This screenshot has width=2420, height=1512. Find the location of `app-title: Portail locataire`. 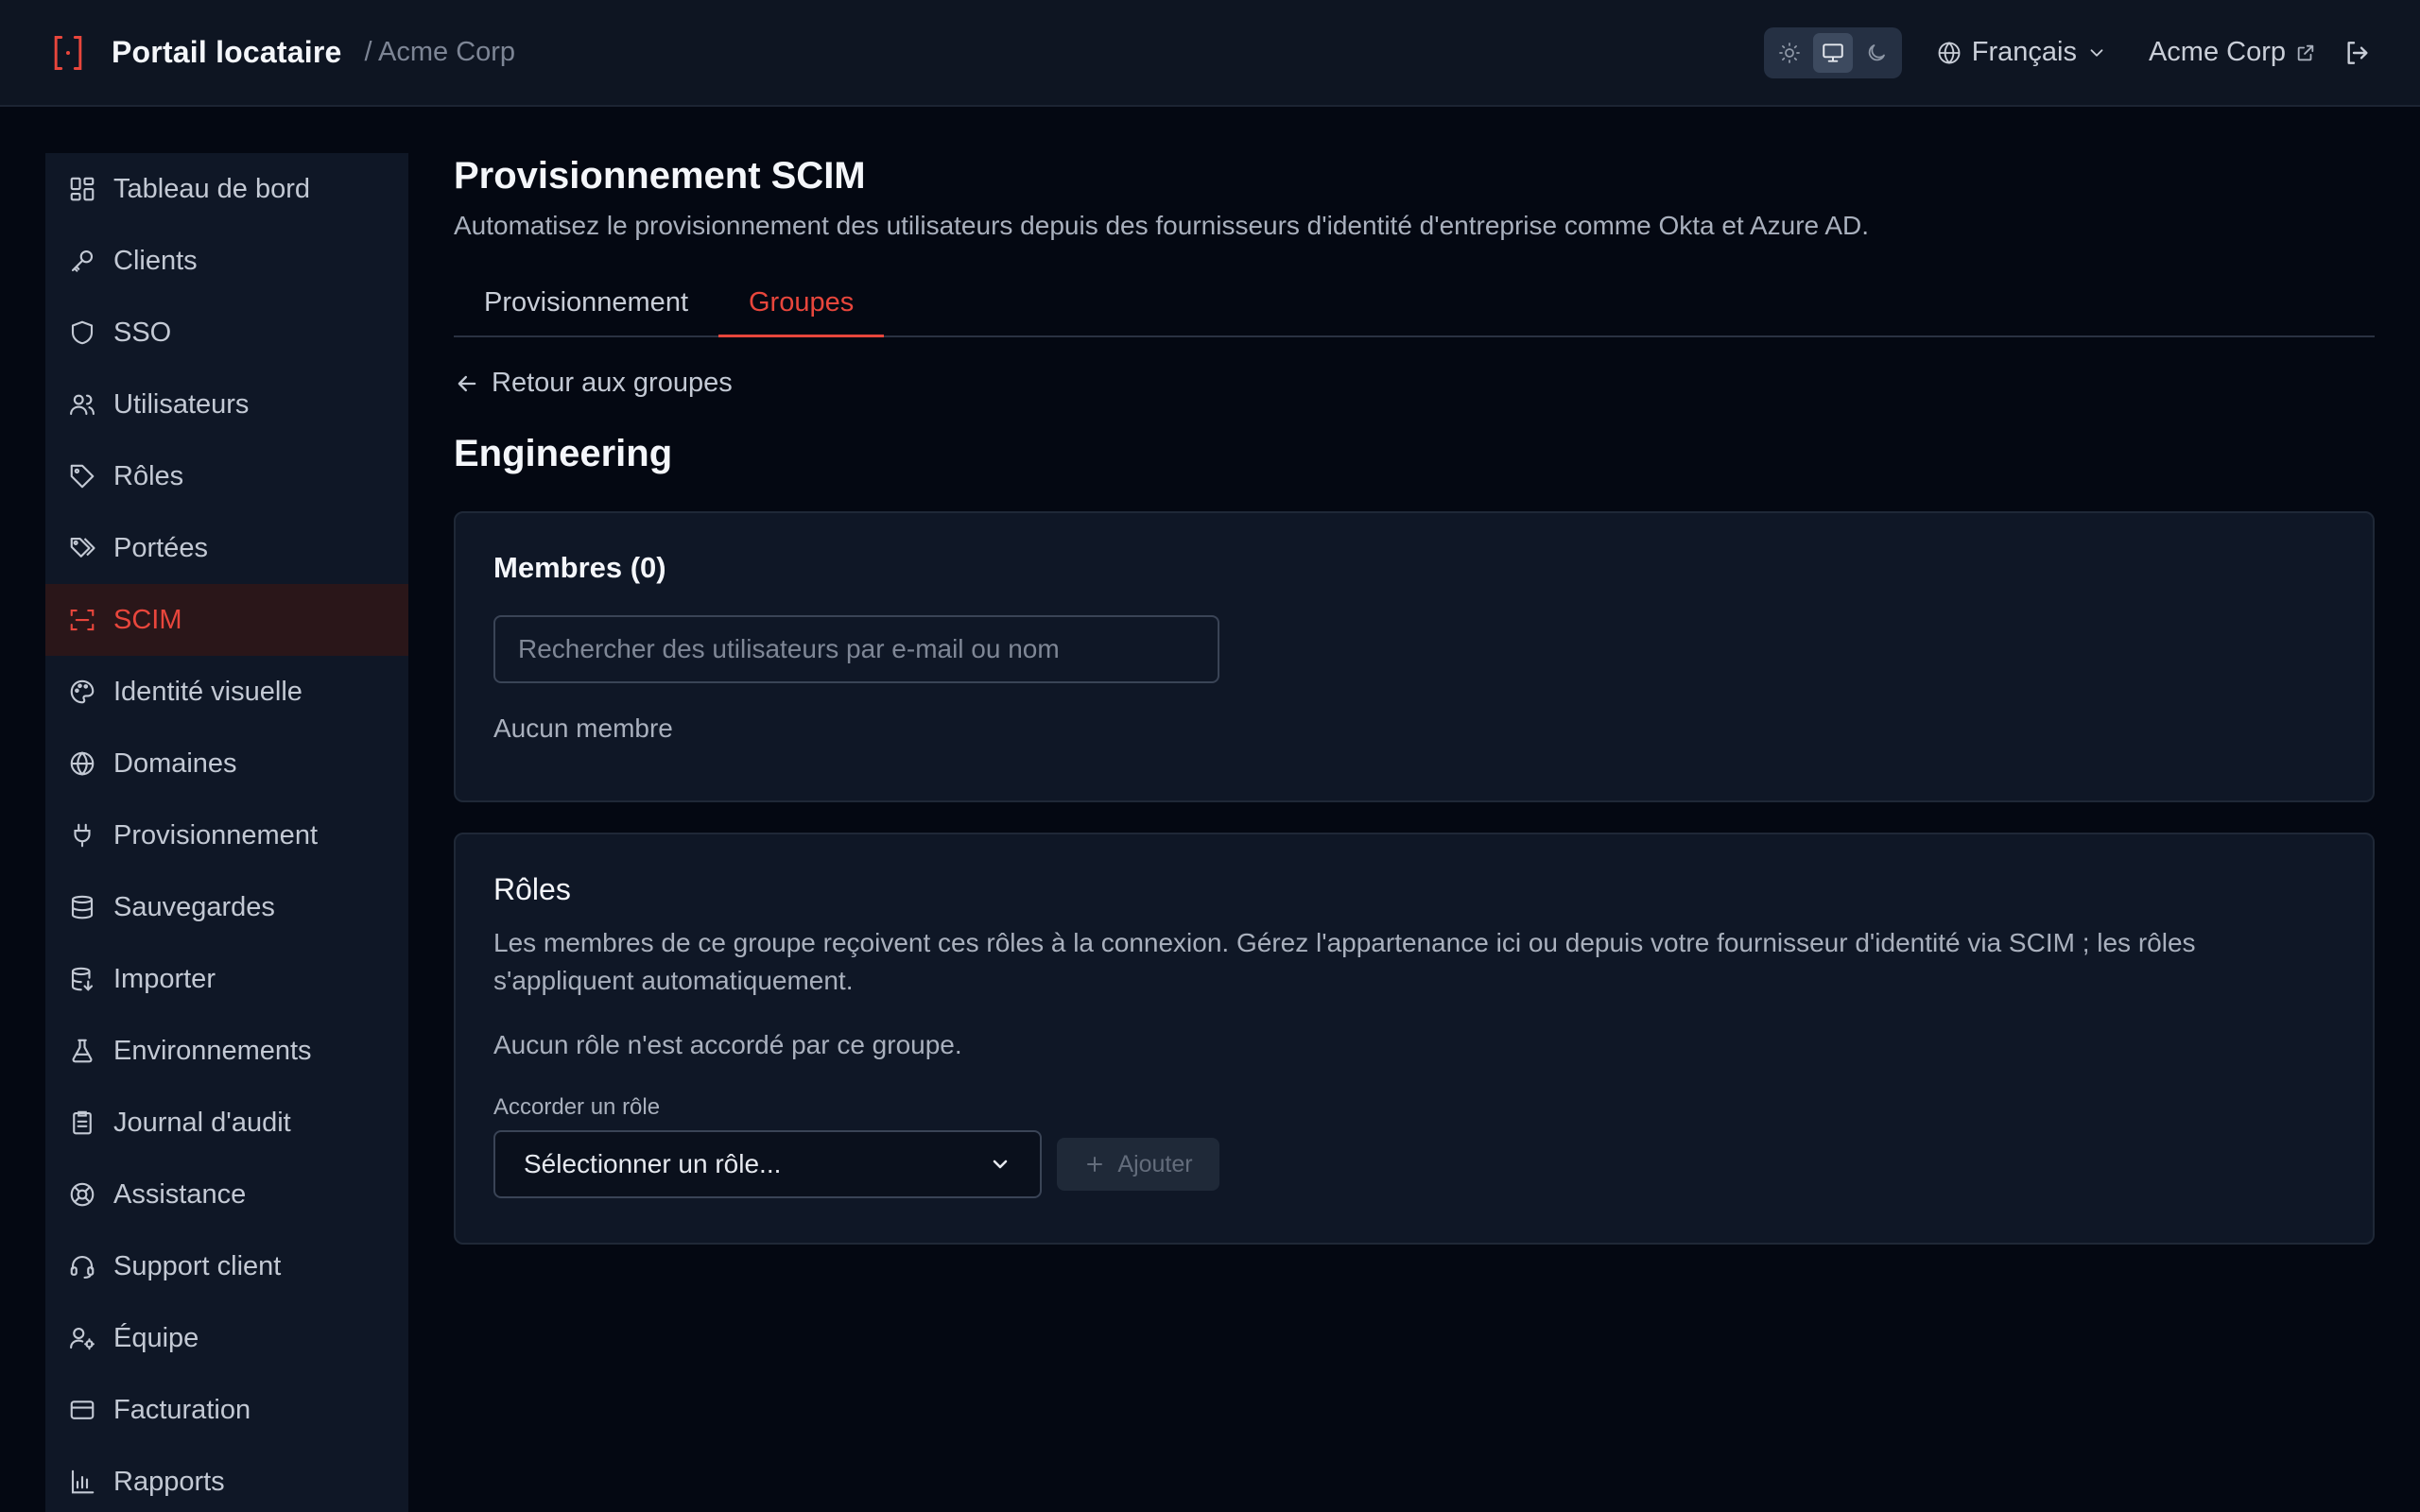

app-title: Portail locataire is located at coordinates (227, 52).